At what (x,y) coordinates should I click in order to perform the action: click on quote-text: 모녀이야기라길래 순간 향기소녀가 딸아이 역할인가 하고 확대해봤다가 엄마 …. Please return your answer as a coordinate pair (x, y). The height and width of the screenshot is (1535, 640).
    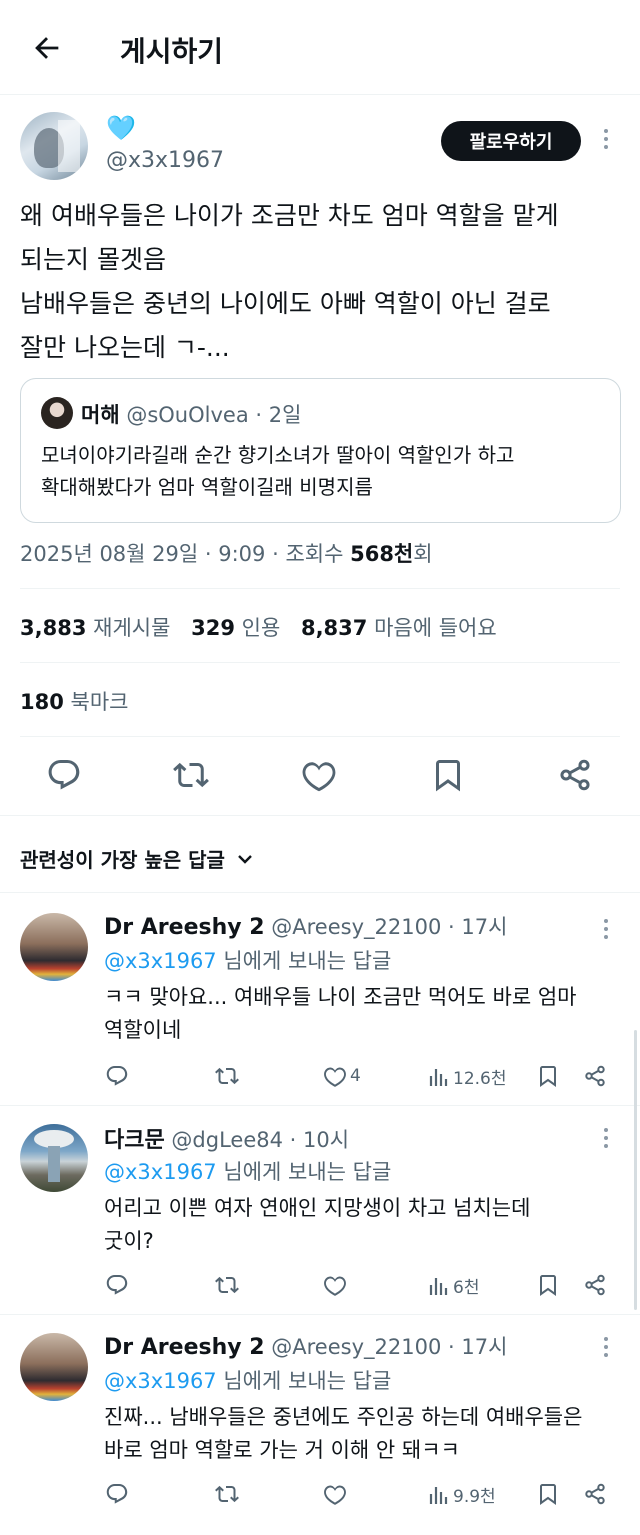
    Looking at the image, I should click on (326, 471).